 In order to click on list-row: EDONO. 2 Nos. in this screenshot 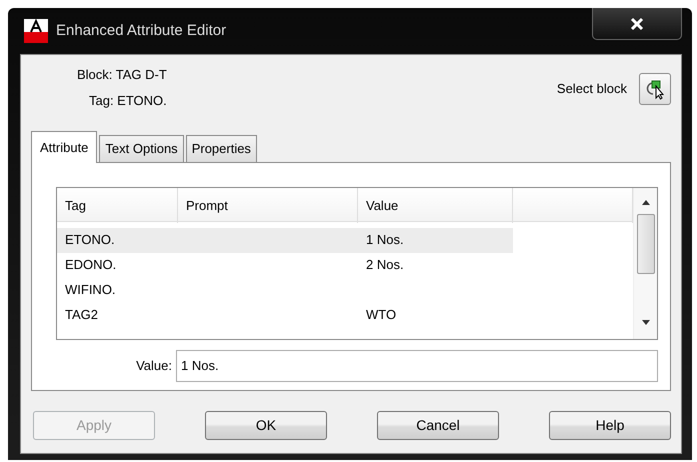, I will do `click(285, 265)`.